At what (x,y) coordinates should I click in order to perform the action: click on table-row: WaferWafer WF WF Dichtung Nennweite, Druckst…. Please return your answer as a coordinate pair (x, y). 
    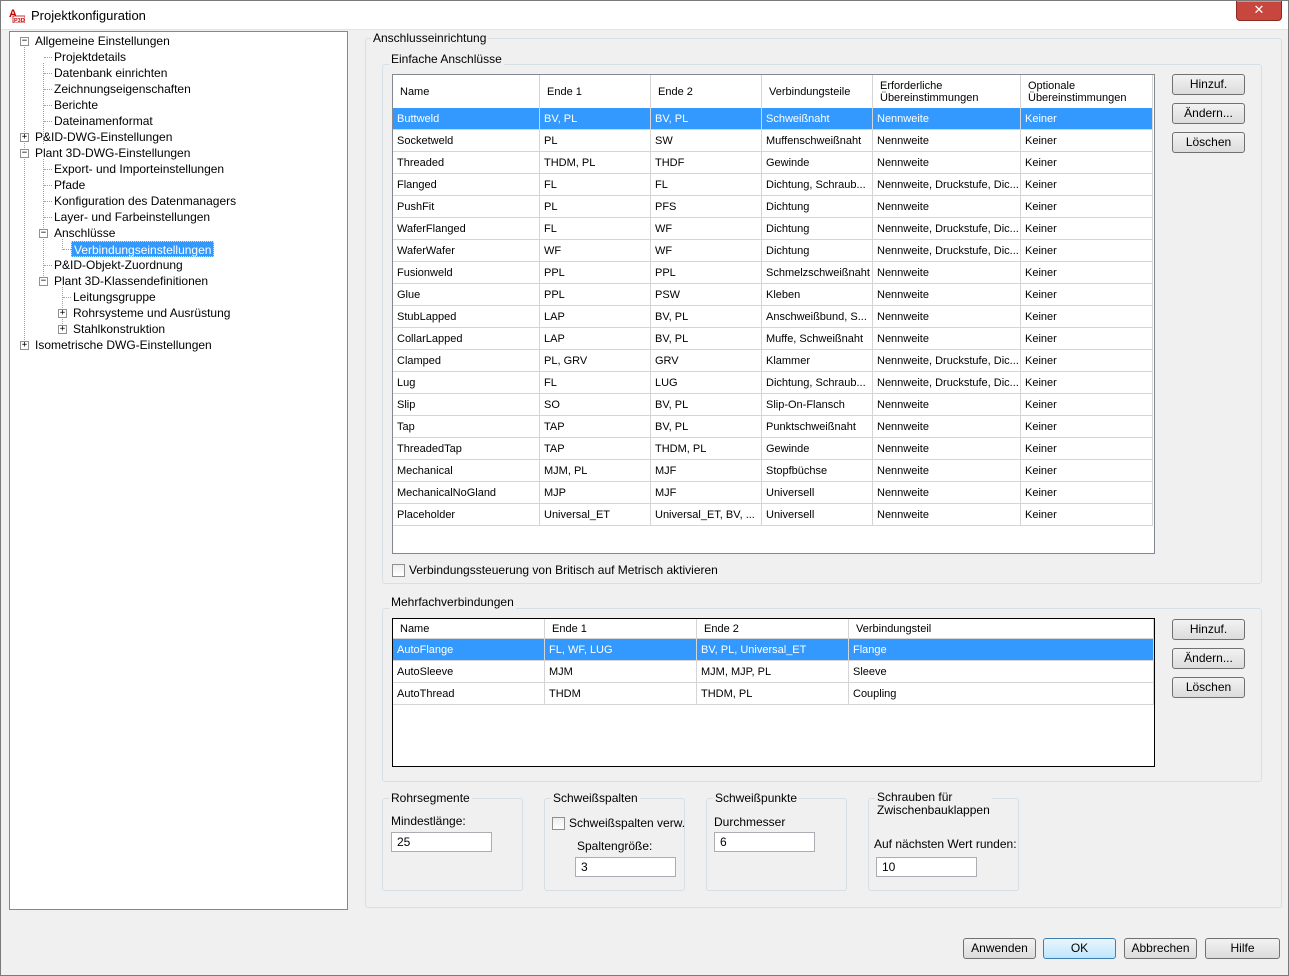
    Looking at the image, I should click on (773, 251).